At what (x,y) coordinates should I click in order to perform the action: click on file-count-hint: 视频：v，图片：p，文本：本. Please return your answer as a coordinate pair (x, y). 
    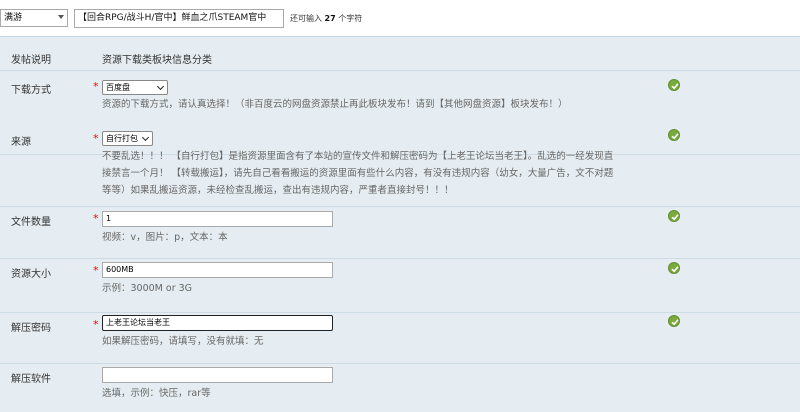
    Looking at the image, I should click on (165, 237).